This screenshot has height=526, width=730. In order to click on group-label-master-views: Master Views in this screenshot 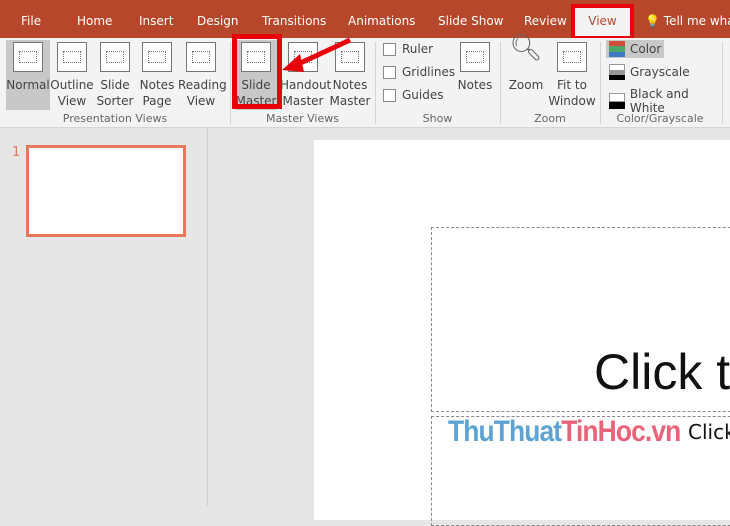, I will do `click(302, 118)`.